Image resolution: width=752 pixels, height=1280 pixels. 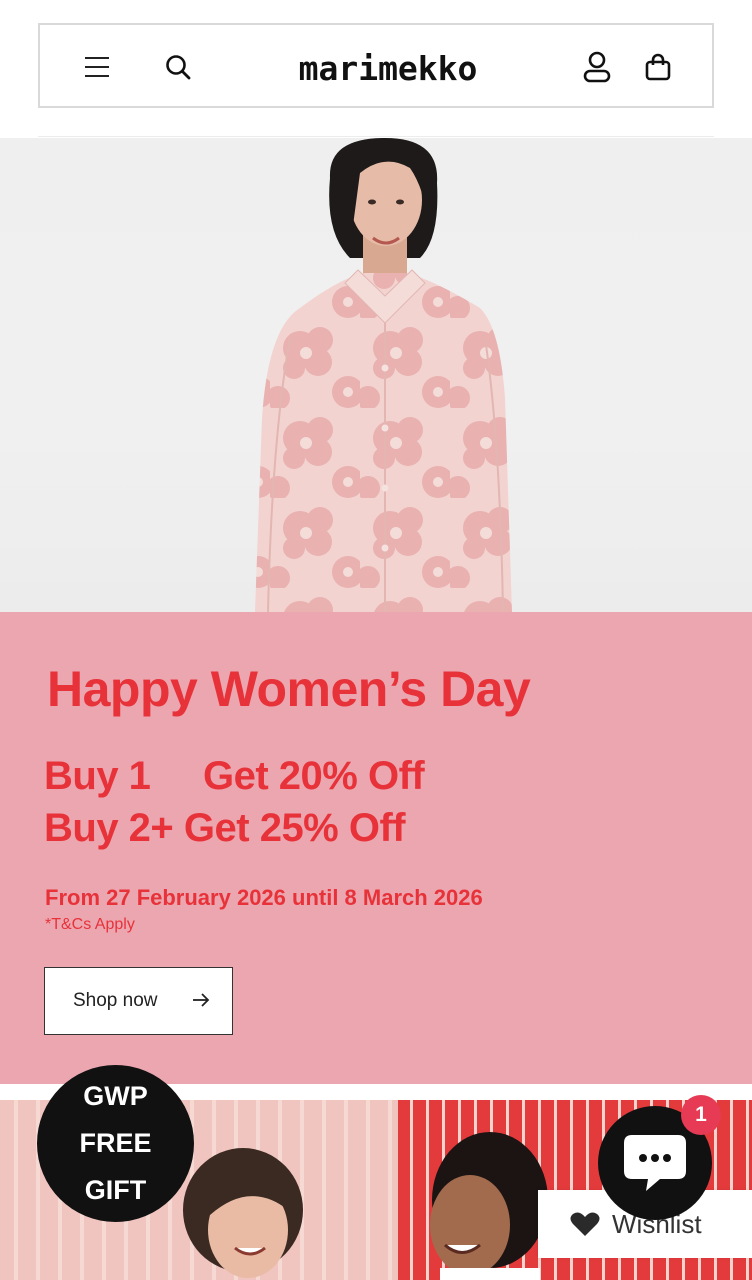 I want to click on menu-icon, so click(x=97, y=67).